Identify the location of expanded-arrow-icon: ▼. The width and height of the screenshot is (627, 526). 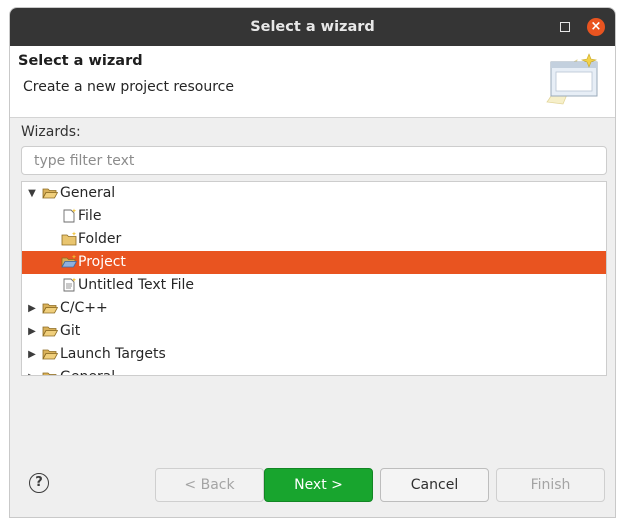
(32, 193).